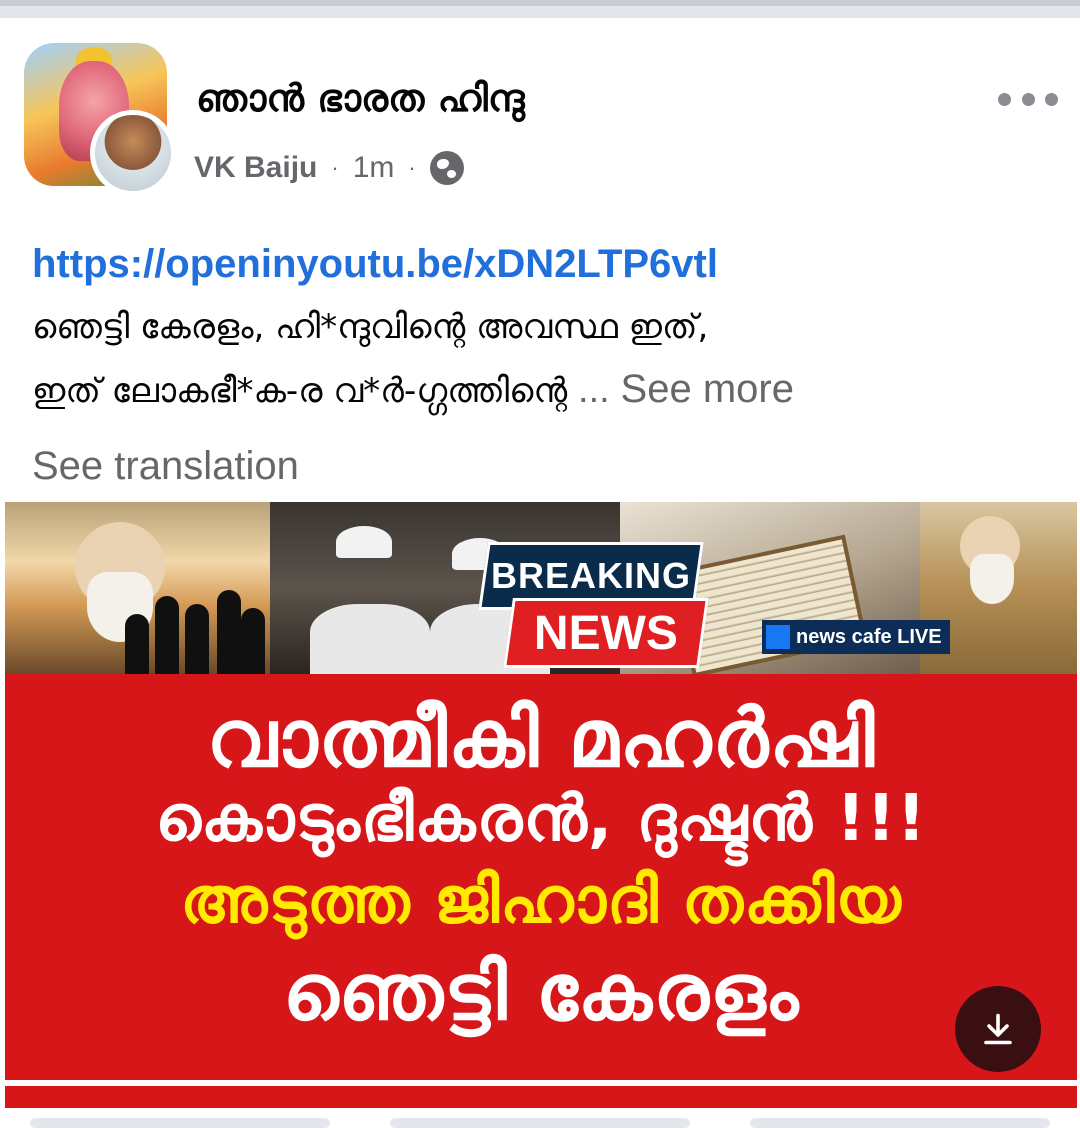 This screenshot has width=1080, height=1128. What do you see at coordinates (370, 639) in the screenshot?
I see `student-robe` at bounding box center [370, 639].